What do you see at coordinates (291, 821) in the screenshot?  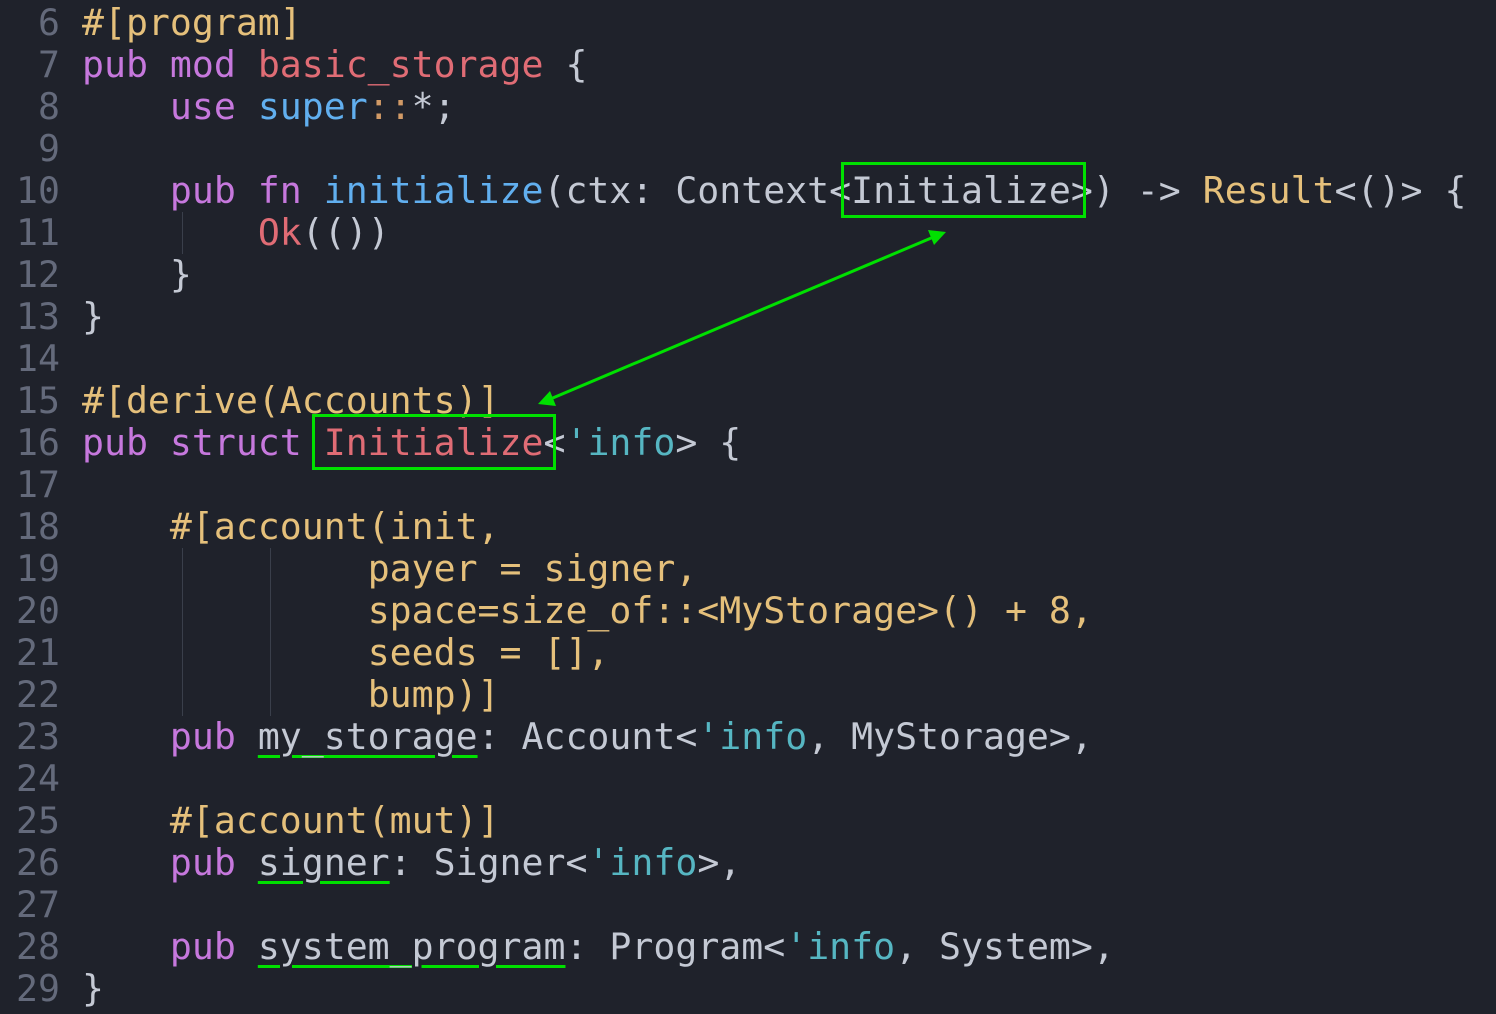 I see `code-text: #[account(mut)]` at bounding box center [291, 821].